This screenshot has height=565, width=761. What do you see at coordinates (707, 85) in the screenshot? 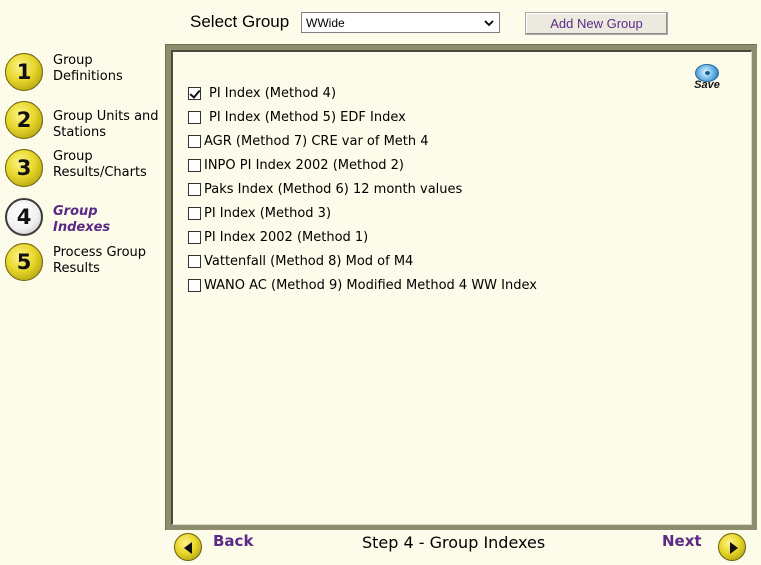
I see `save-label: Save` at bounding box center [707, 85].